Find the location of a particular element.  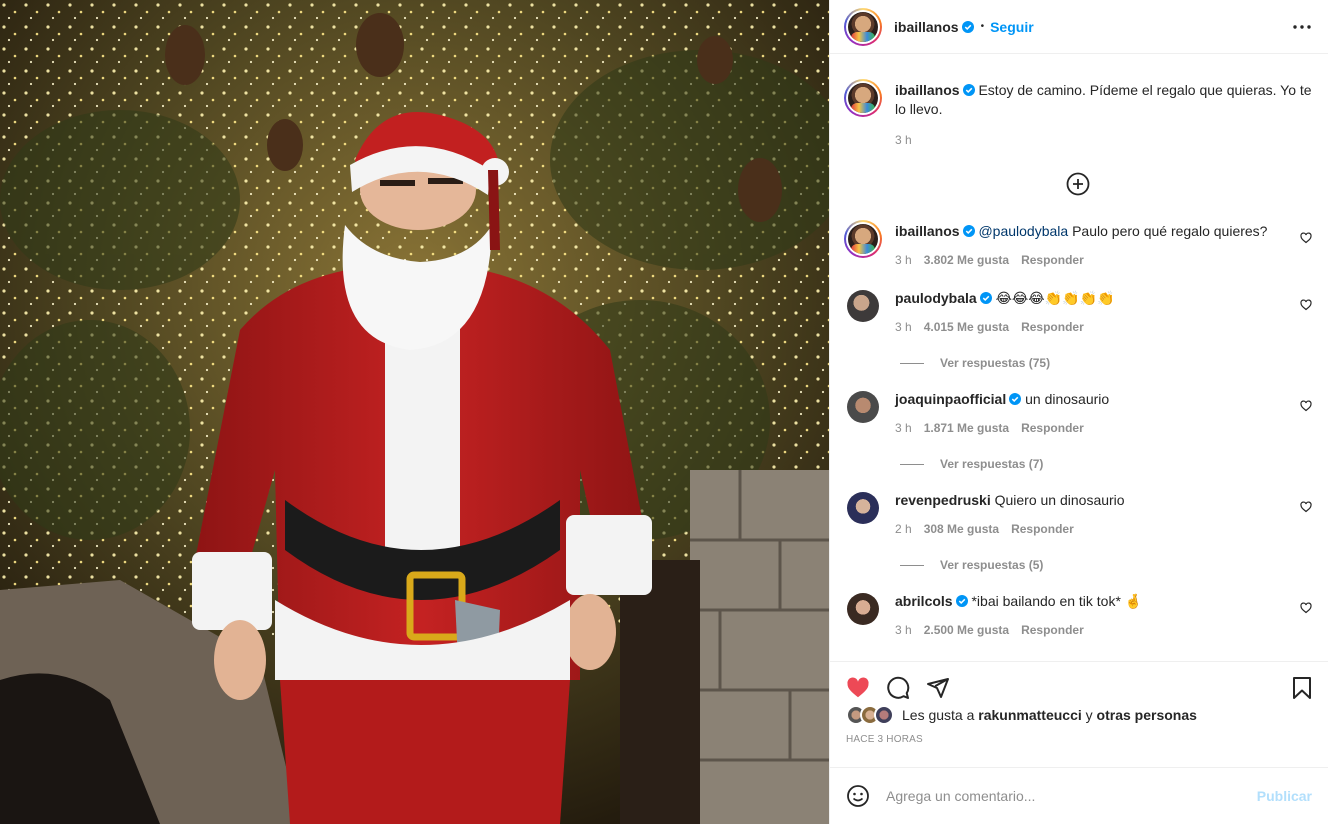

view-replies-label: Ver respuestas (7) is located at coordinates (992, 464).